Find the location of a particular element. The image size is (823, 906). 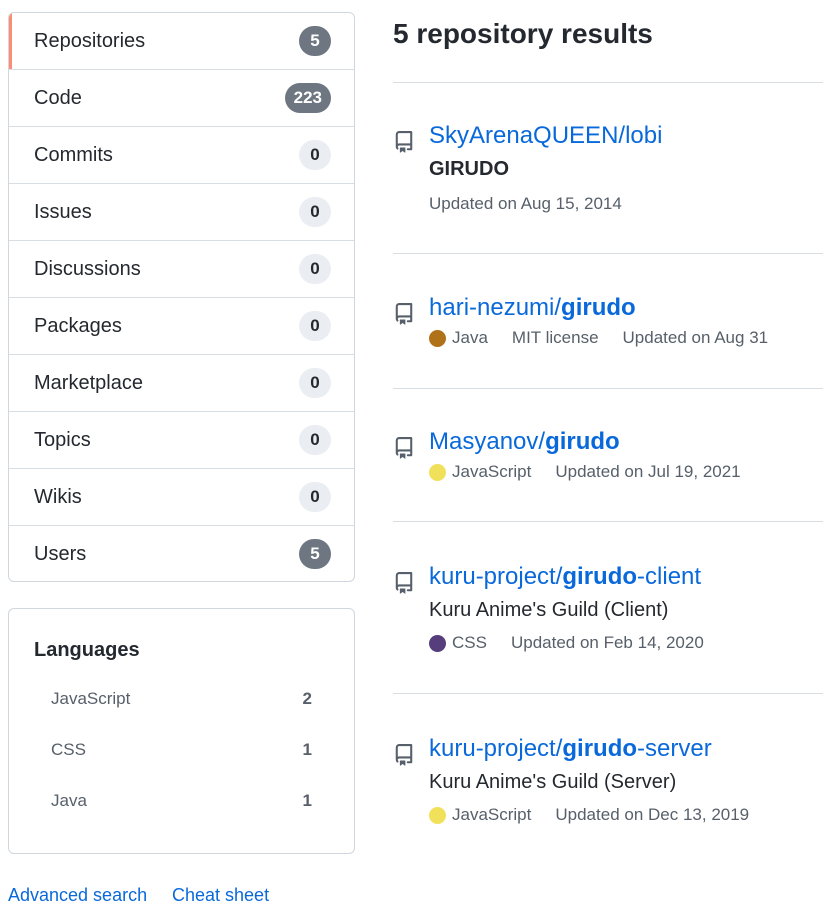

nav-item-commits: Commits 0 is located at coordinates (181, 155).